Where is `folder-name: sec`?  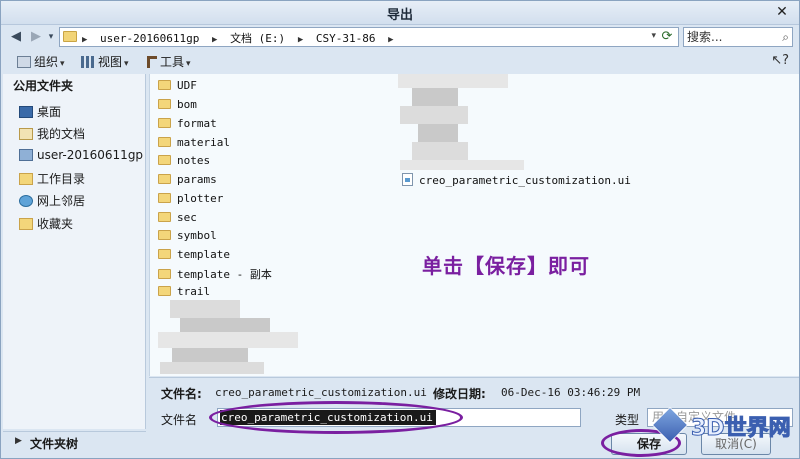
folder-name: sec is located at coordinates (187, 217).